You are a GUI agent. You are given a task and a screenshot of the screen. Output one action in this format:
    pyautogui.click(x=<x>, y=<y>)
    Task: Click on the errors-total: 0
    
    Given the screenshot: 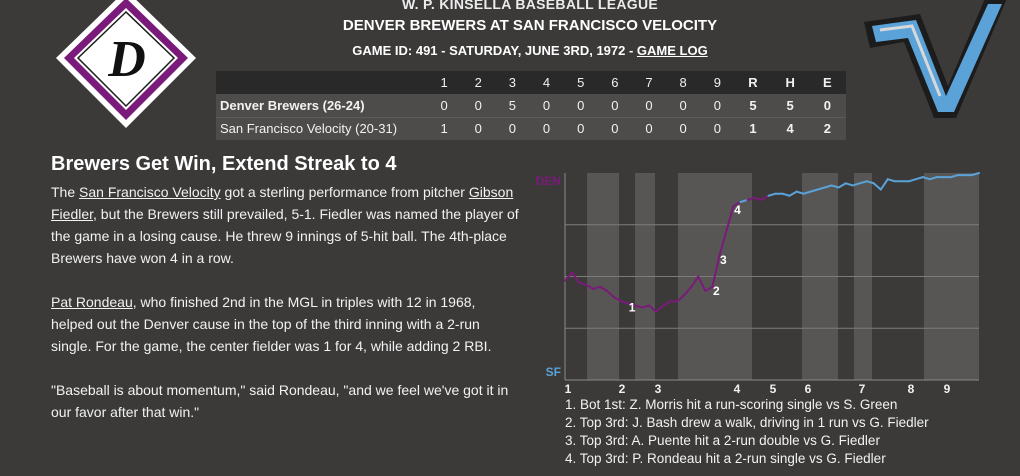 What is the action you would take?
    pyautogui.click(x=827, y=105)
    